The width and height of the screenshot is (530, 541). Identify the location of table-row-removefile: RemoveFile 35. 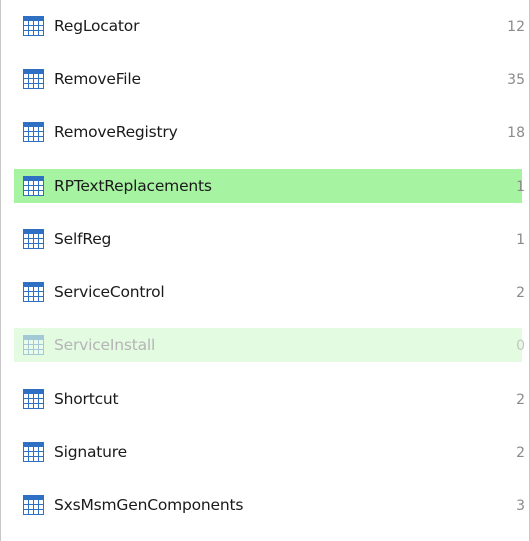
(269, 79).